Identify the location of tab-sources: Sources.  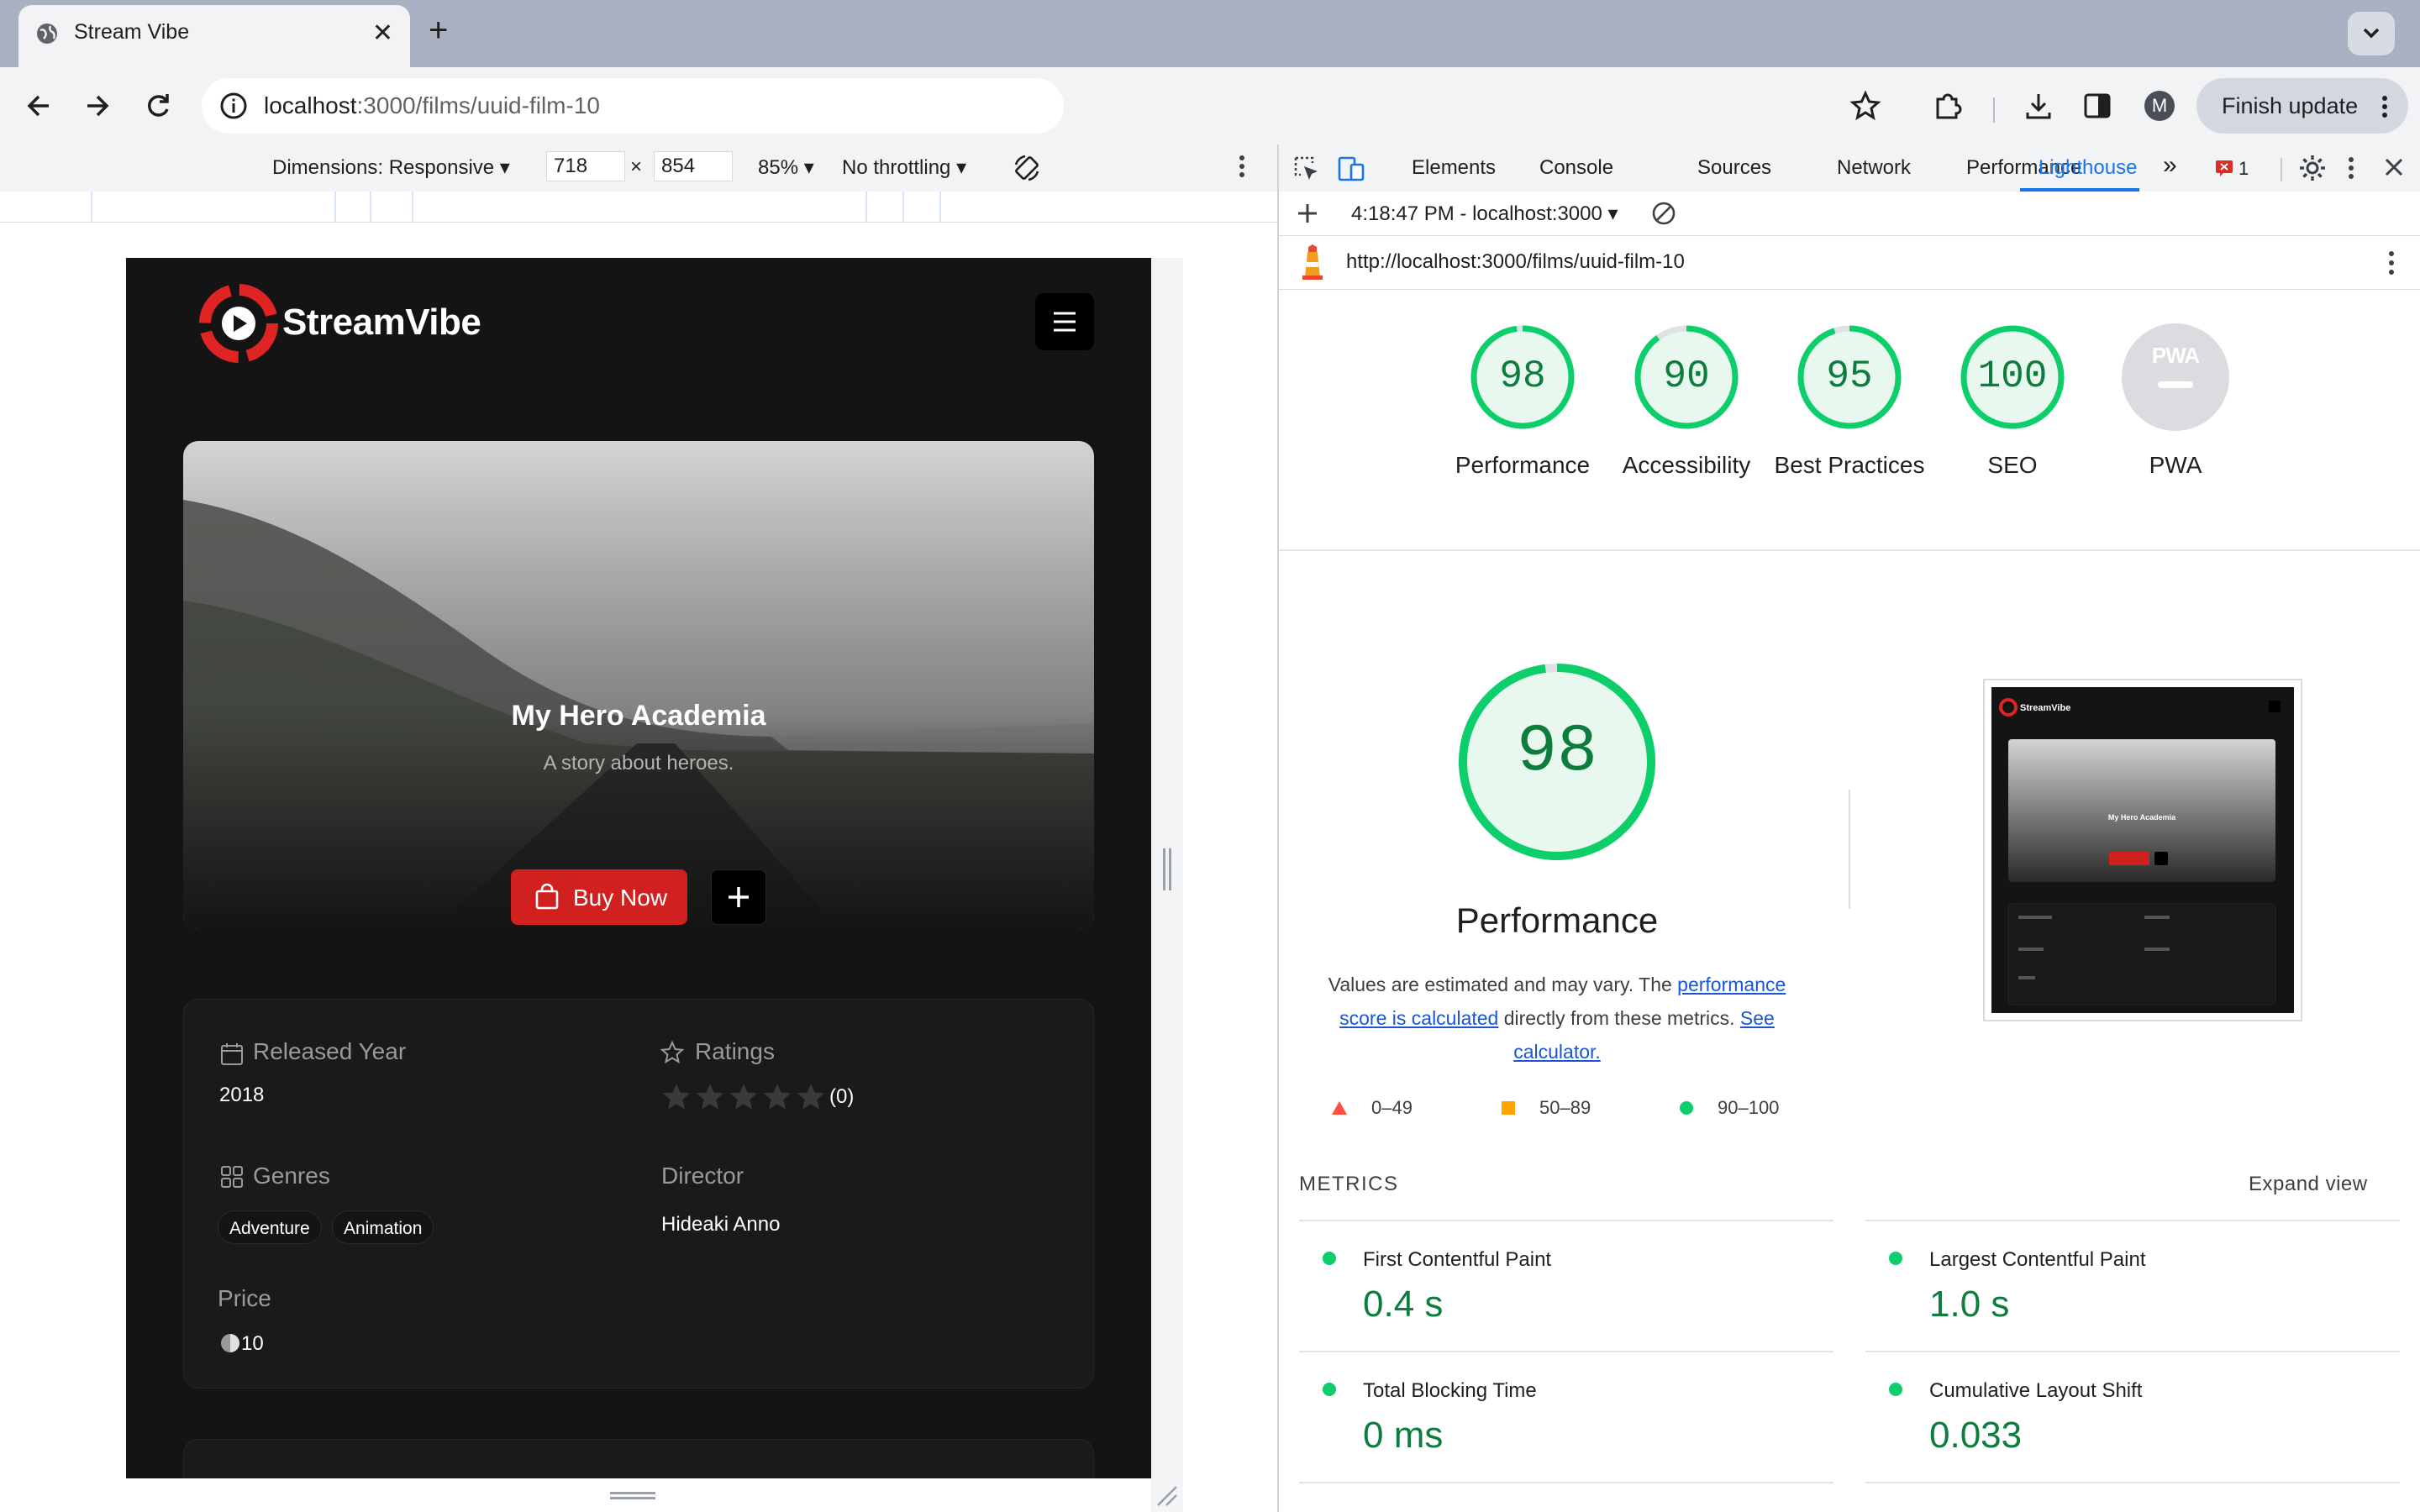
(1734, 168).